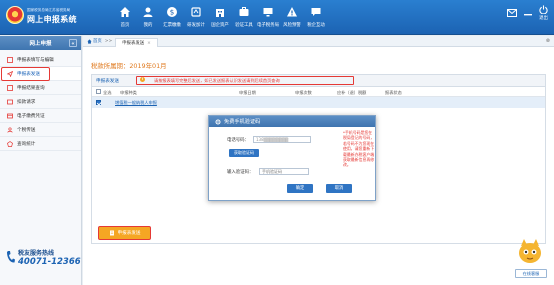  What do you see at coordinates (512, 13) in the screenshot?
I see `mail-icon` at bounding box center [512, 13].